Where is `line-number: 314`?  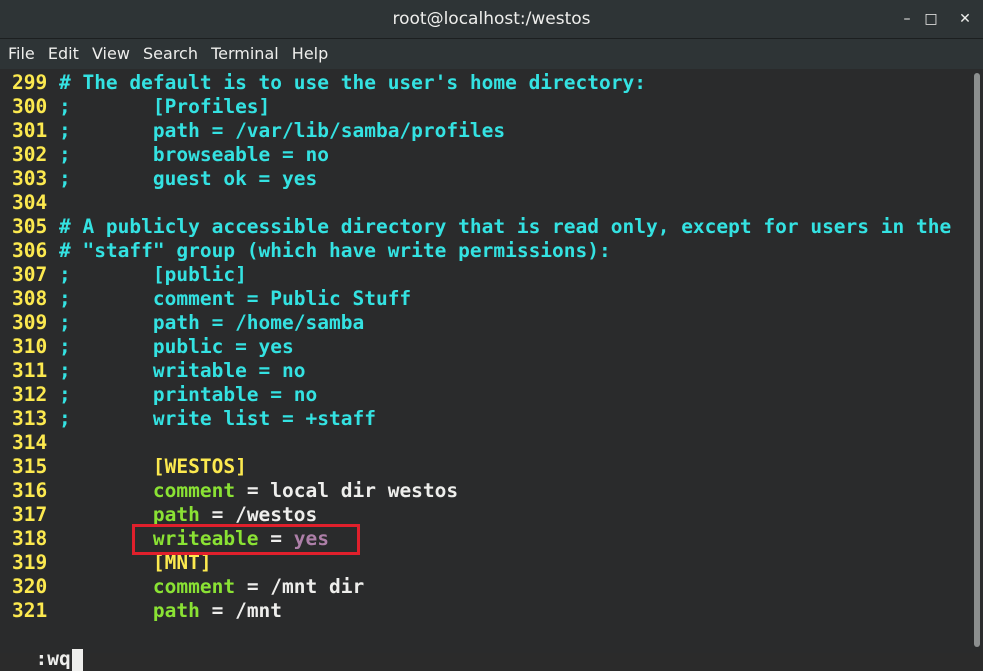
line-number: 314 is located at coordinates (35, 442).